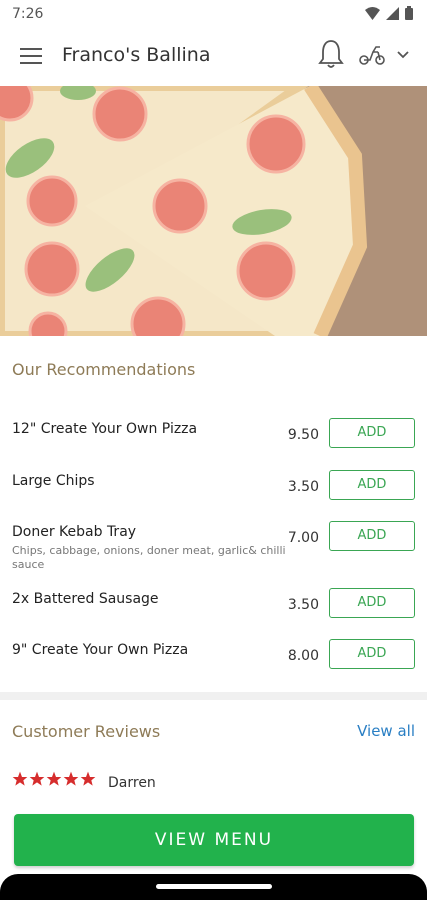 The height and width of the screenshot is (900, 427). What do you see at coordinates (386, 731) in the screenshot?
I see `view-all-reviews-link: View all` at bounding box center [386, 731].